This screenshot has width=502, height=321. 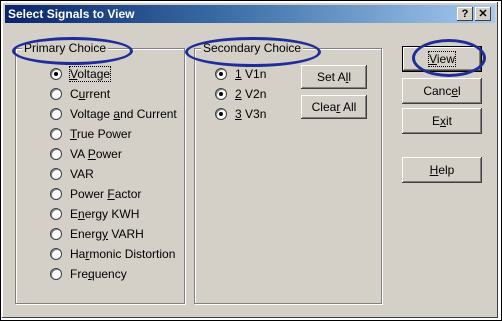 I want to click on help-title-button: ?, so click(x=465, y=14).